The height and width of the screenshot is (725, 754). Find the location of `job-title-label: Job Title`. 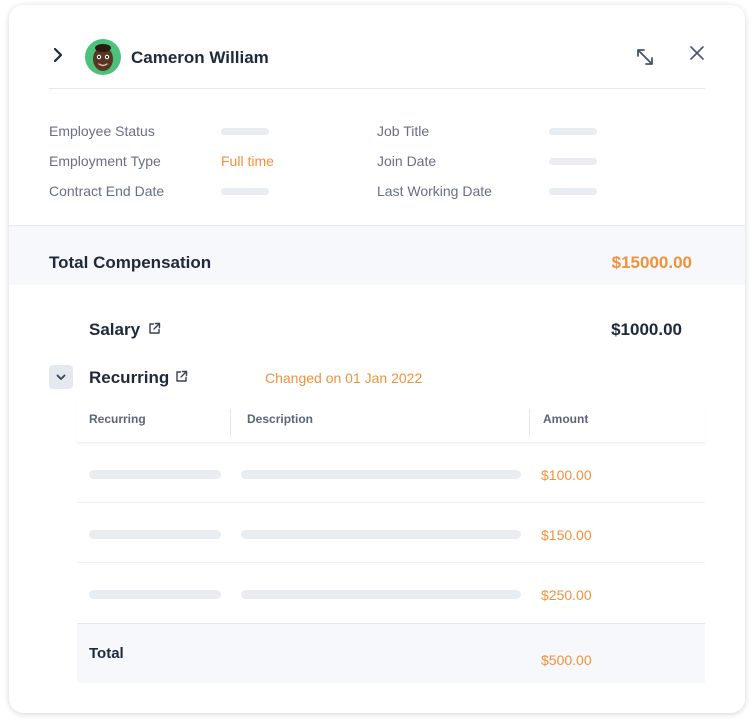

job-title-label: Job Title is located at coordinates (403, 131).